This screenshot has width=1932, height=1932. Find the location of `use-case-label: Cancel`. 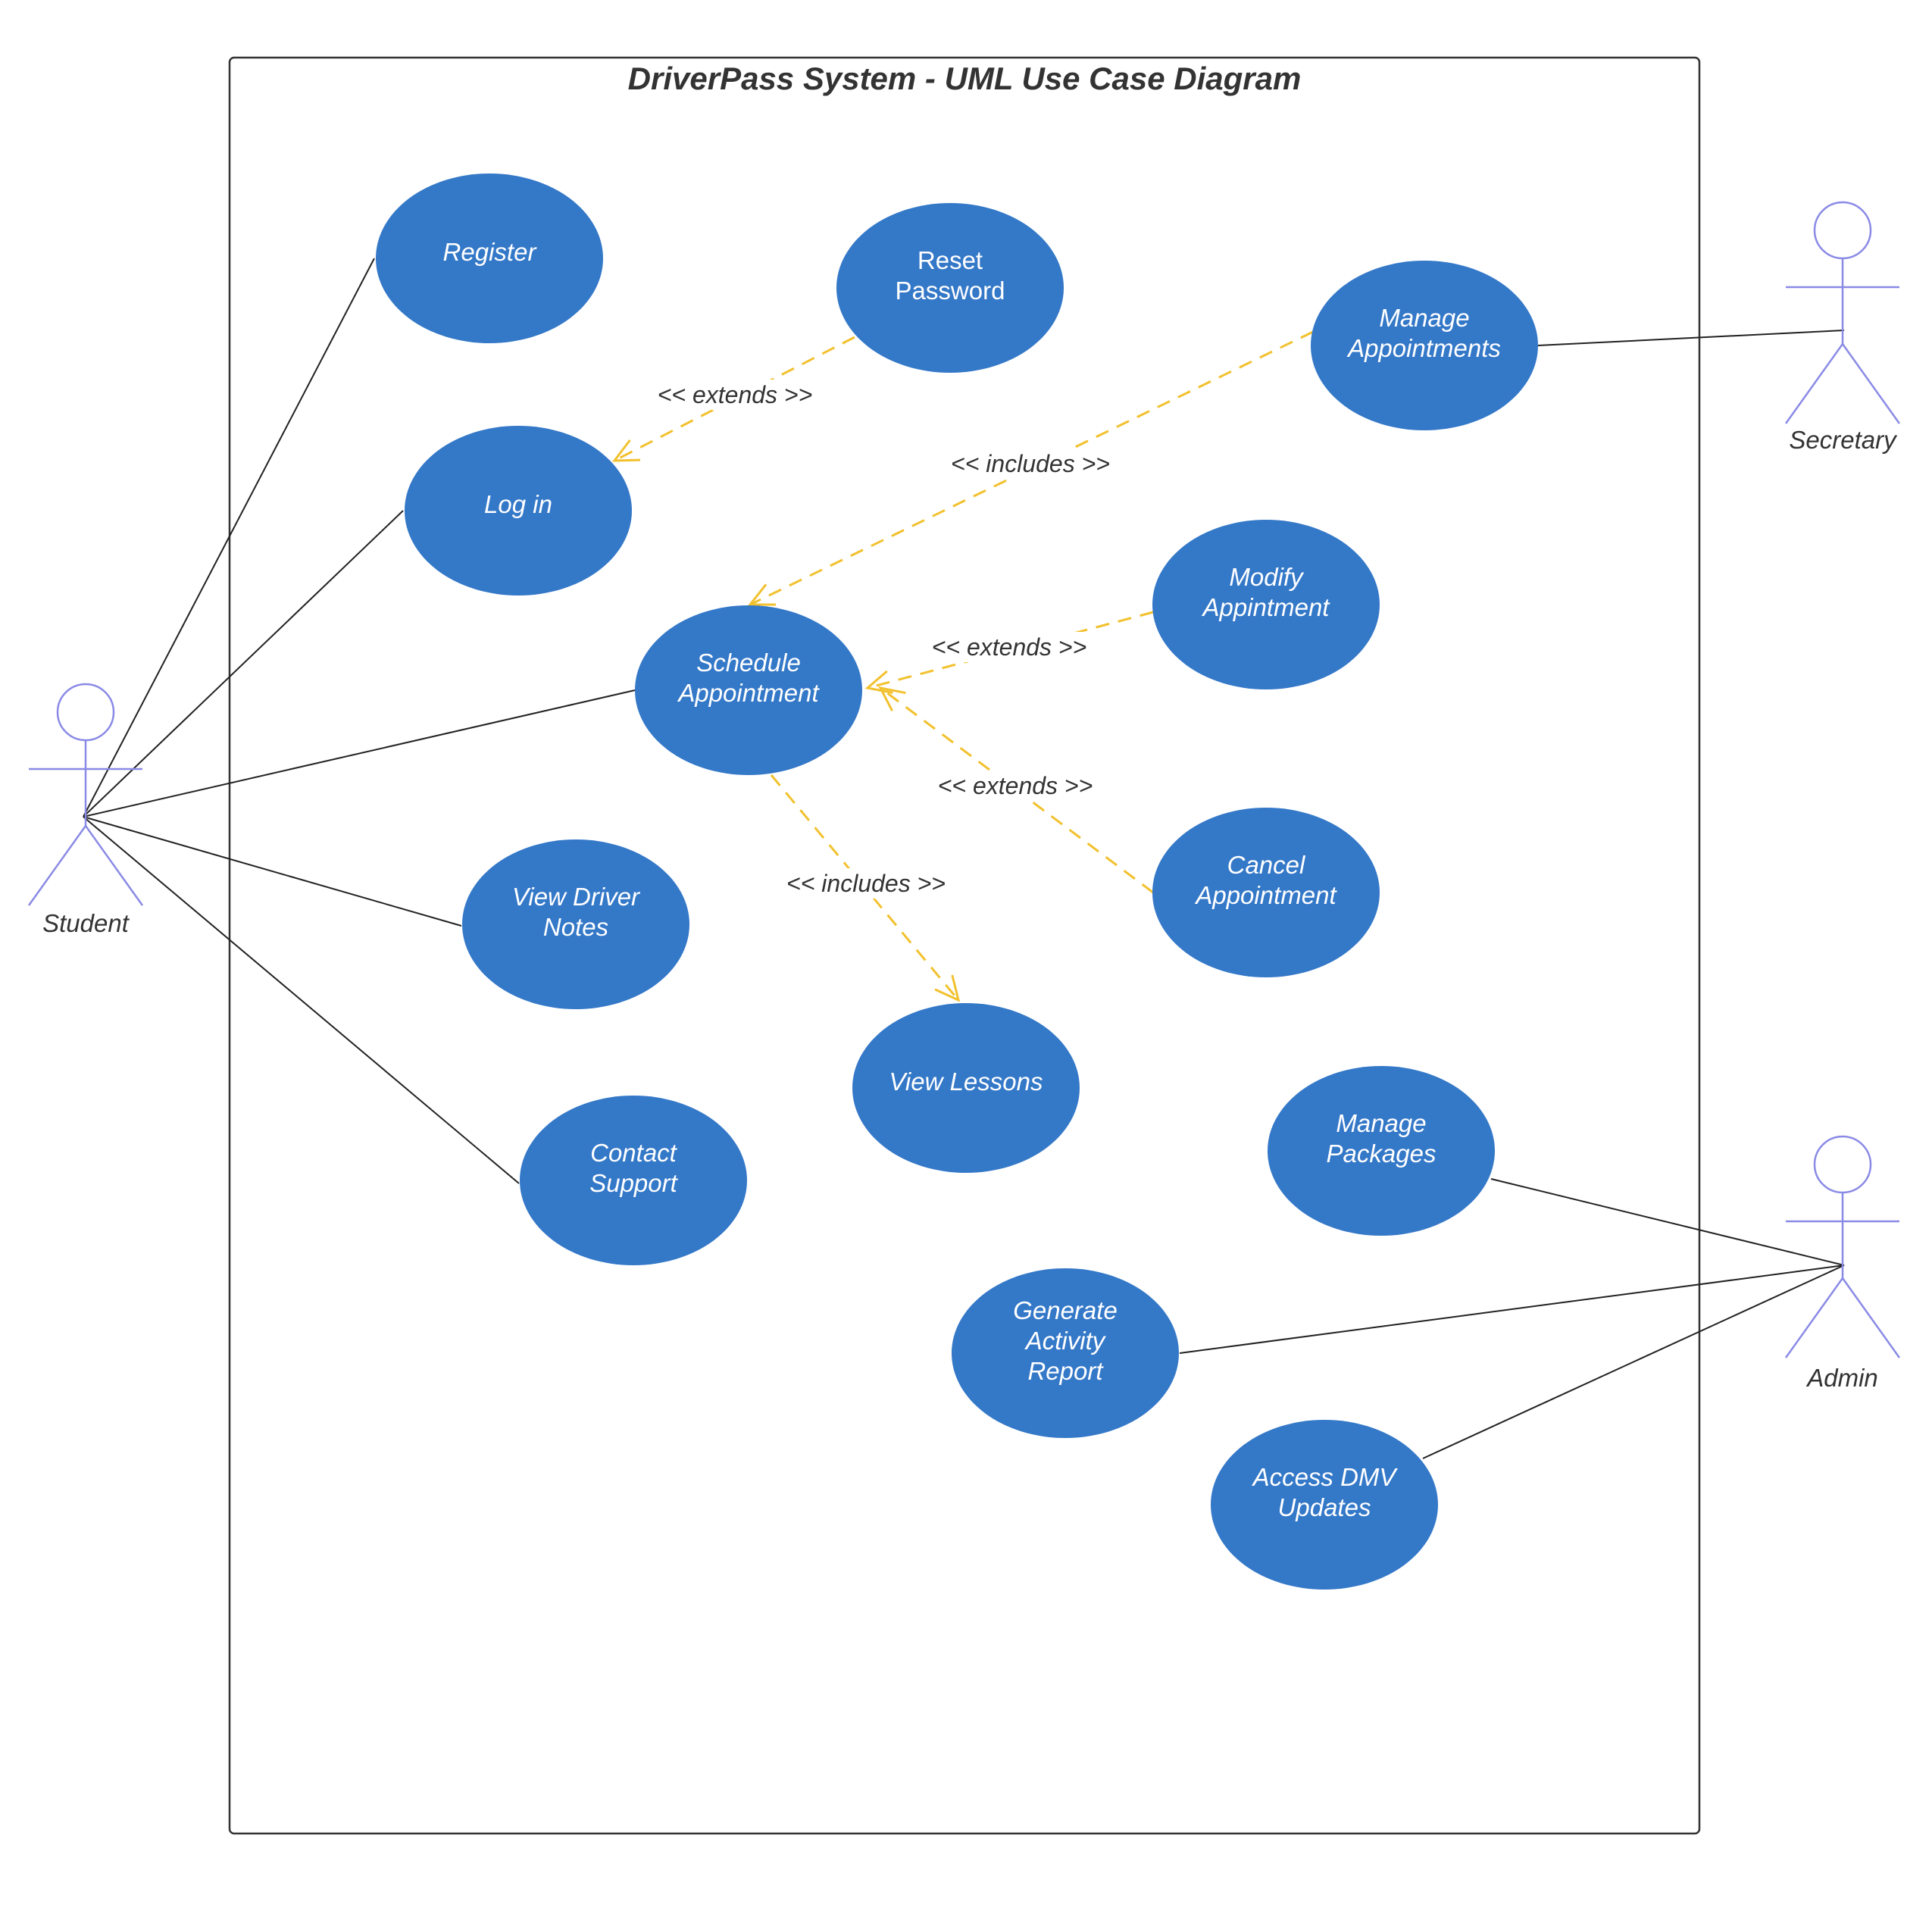

use-case-label: Cancel is located at coordinates (1266, 865).